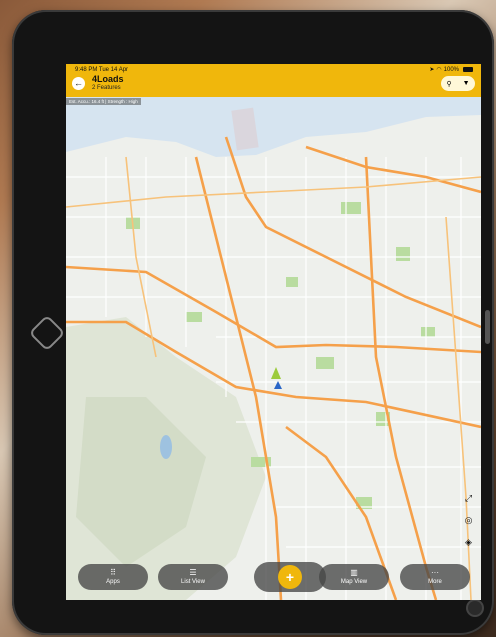 Image resolution: width=496 pixels, height=637 pixels. I want to click on status-indicators: ➤ ◠ 100%, so click(451, 69).